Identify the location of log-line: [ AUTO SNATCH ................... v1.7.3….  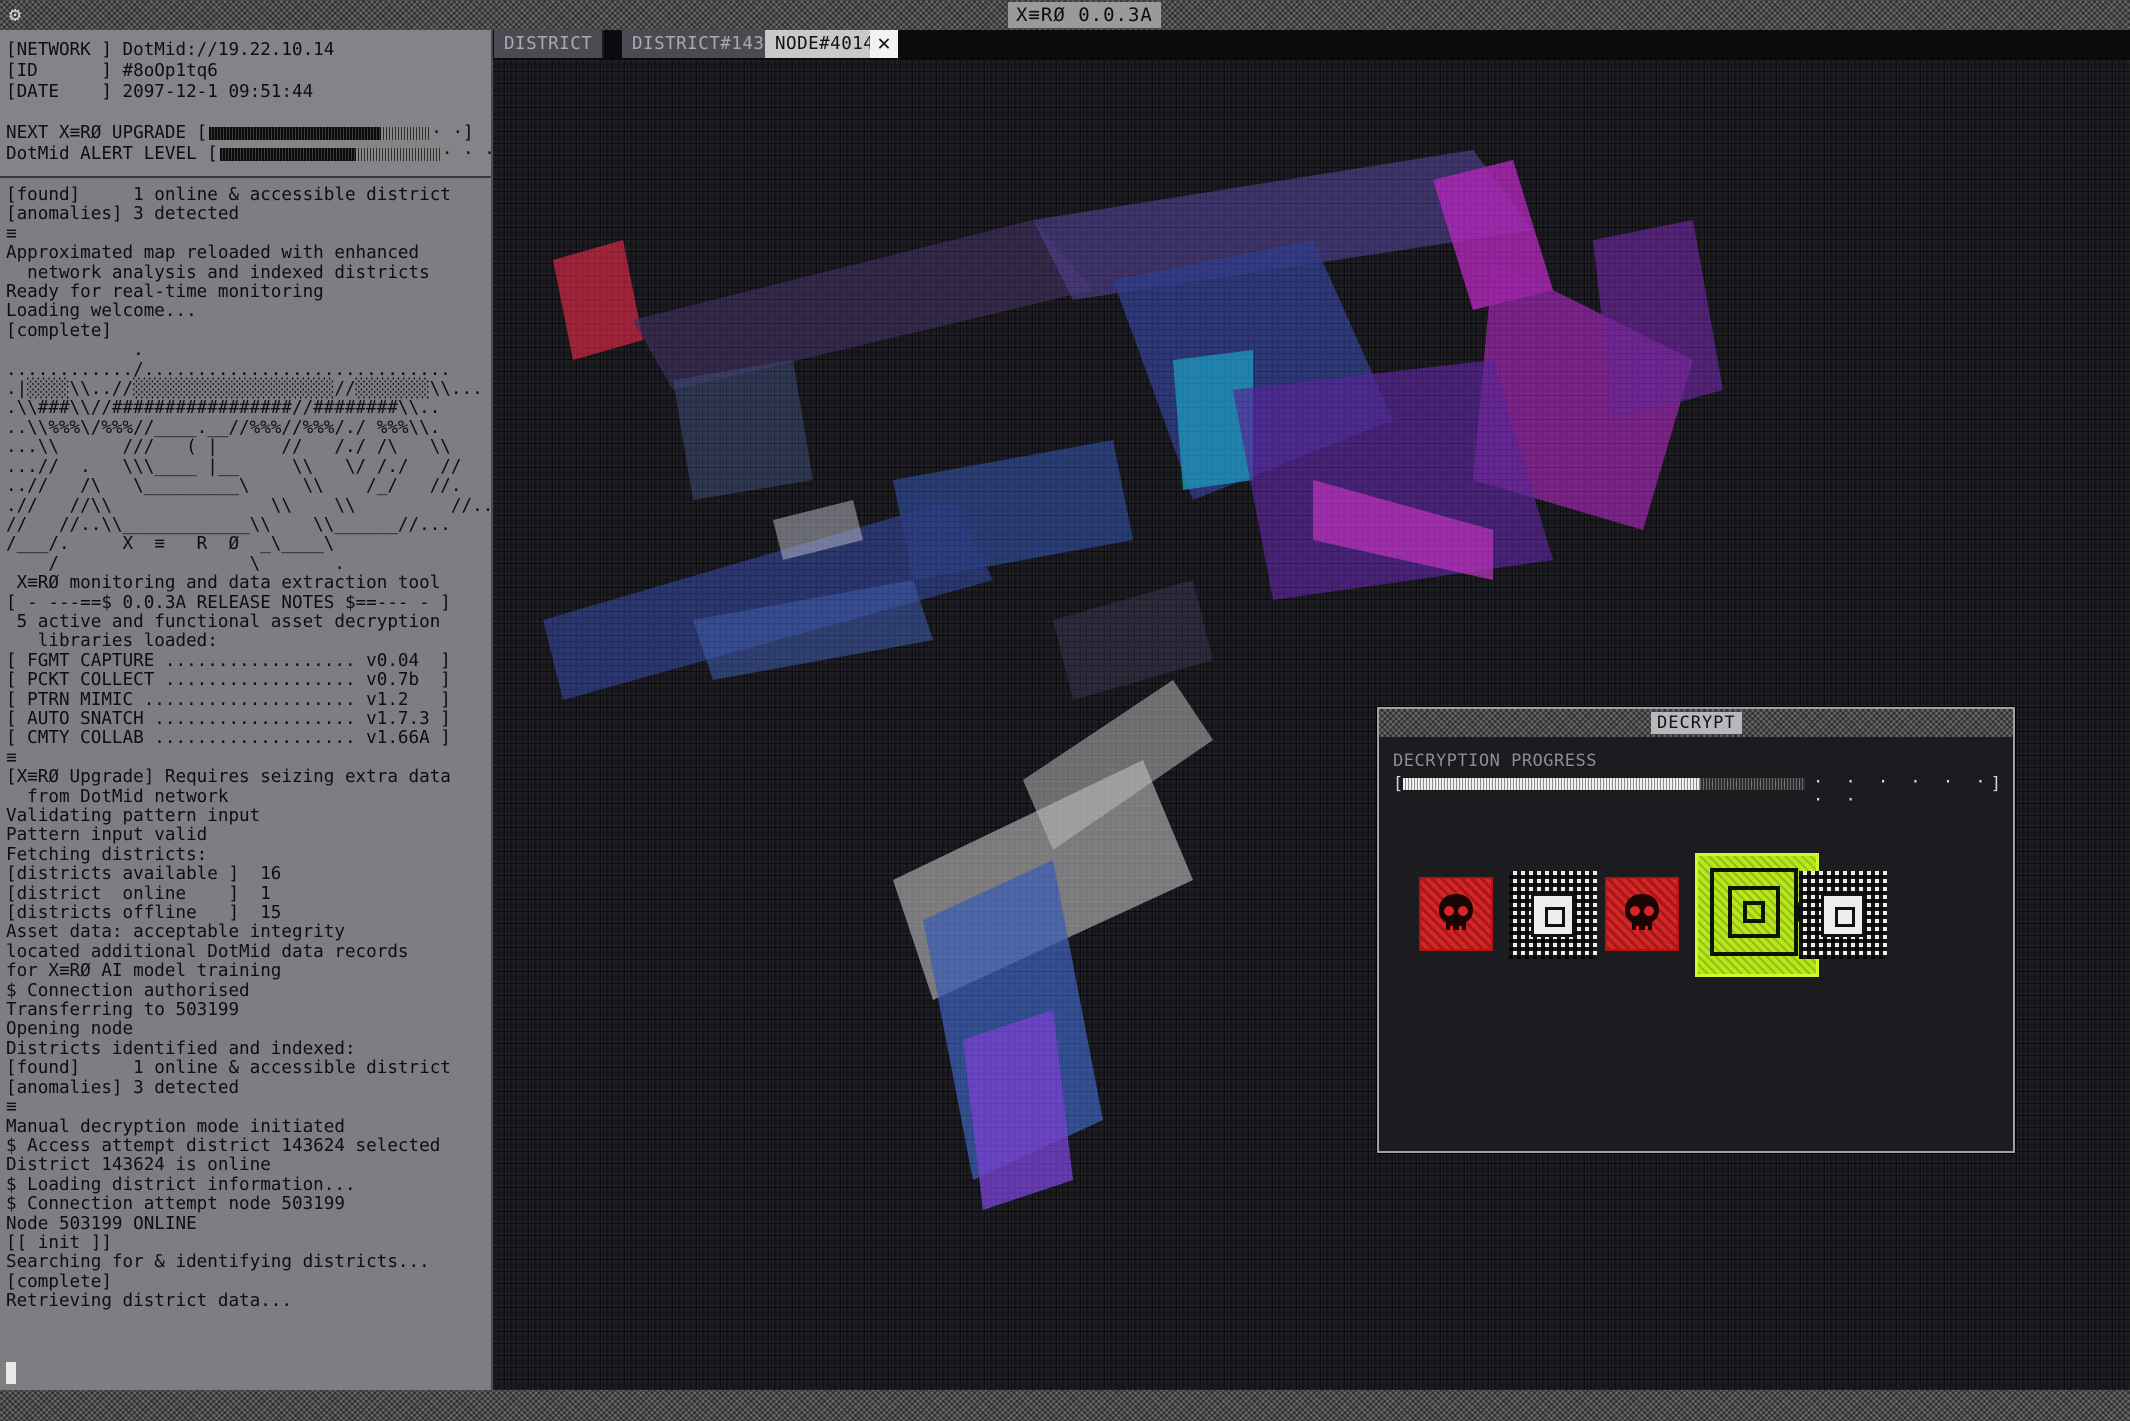
(228, 718).